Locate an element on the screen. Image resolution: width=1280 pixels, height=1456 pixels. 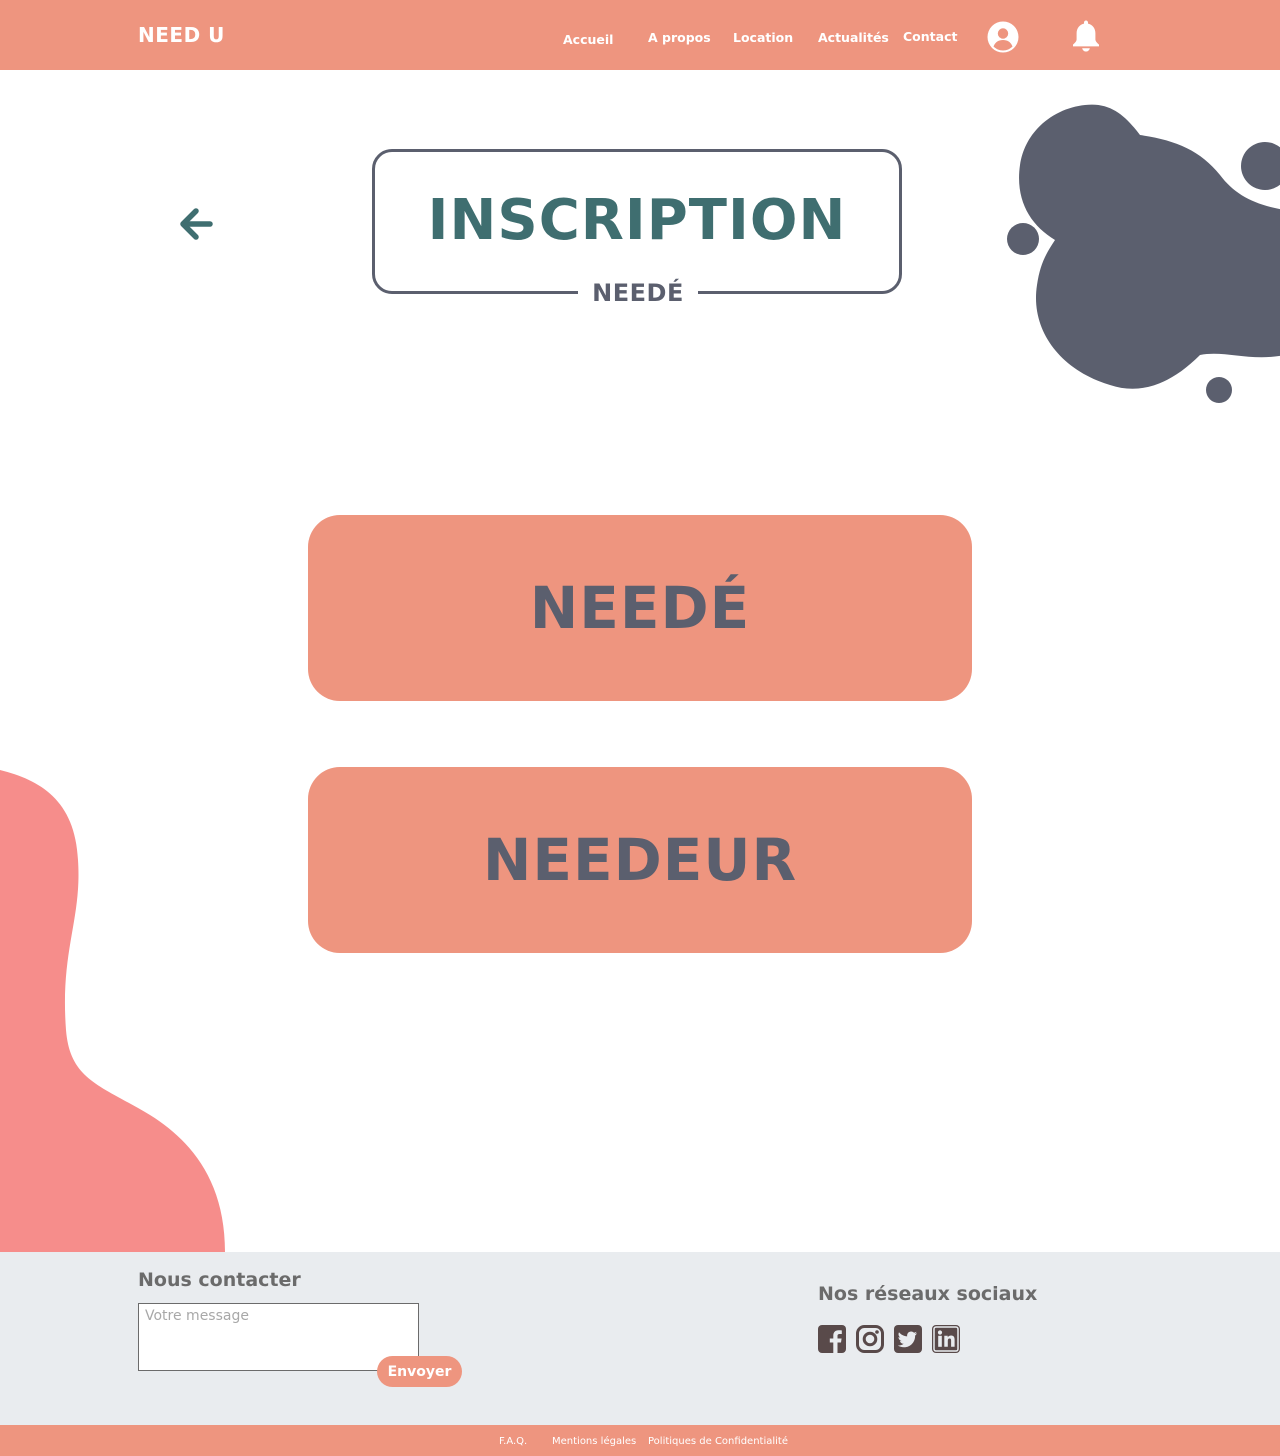
legal-notice-link: Mentions légales is located at coordinates (594, 1441).